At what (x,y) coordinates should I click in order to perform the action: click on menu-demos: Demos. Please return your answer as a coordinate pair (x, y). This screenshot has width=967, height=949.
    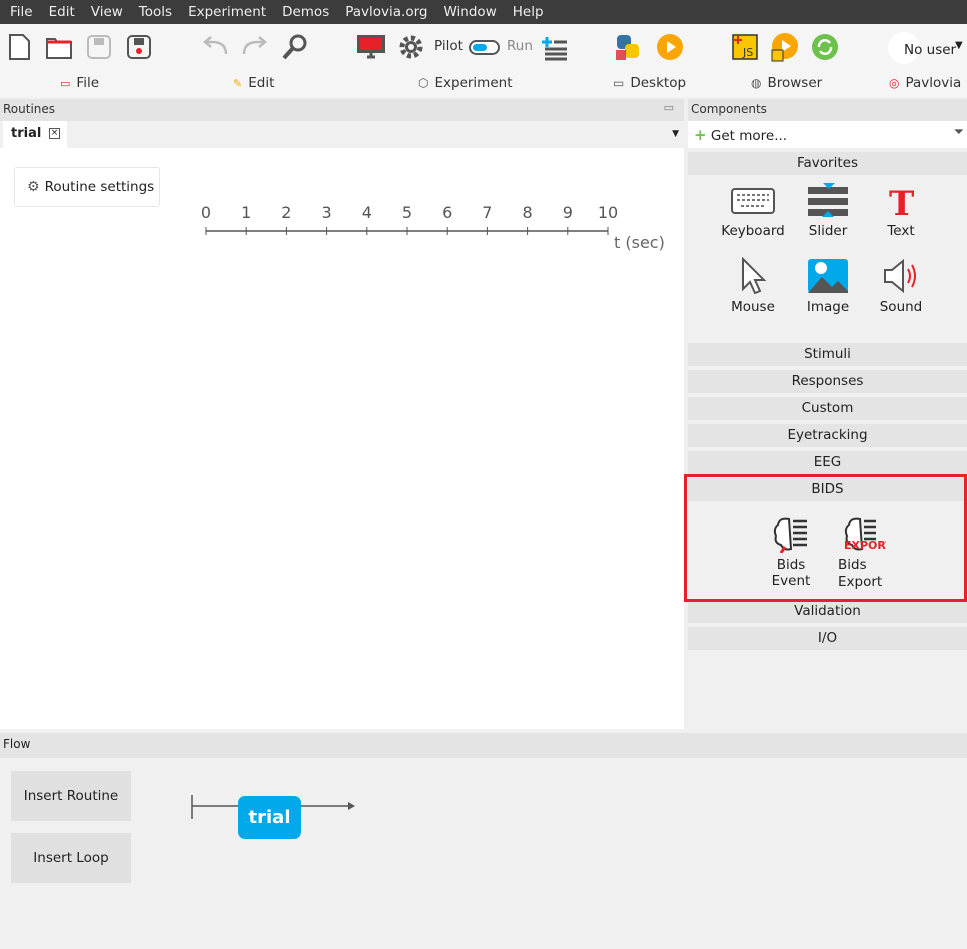
    Looking at the image, I should click on (305, 12).